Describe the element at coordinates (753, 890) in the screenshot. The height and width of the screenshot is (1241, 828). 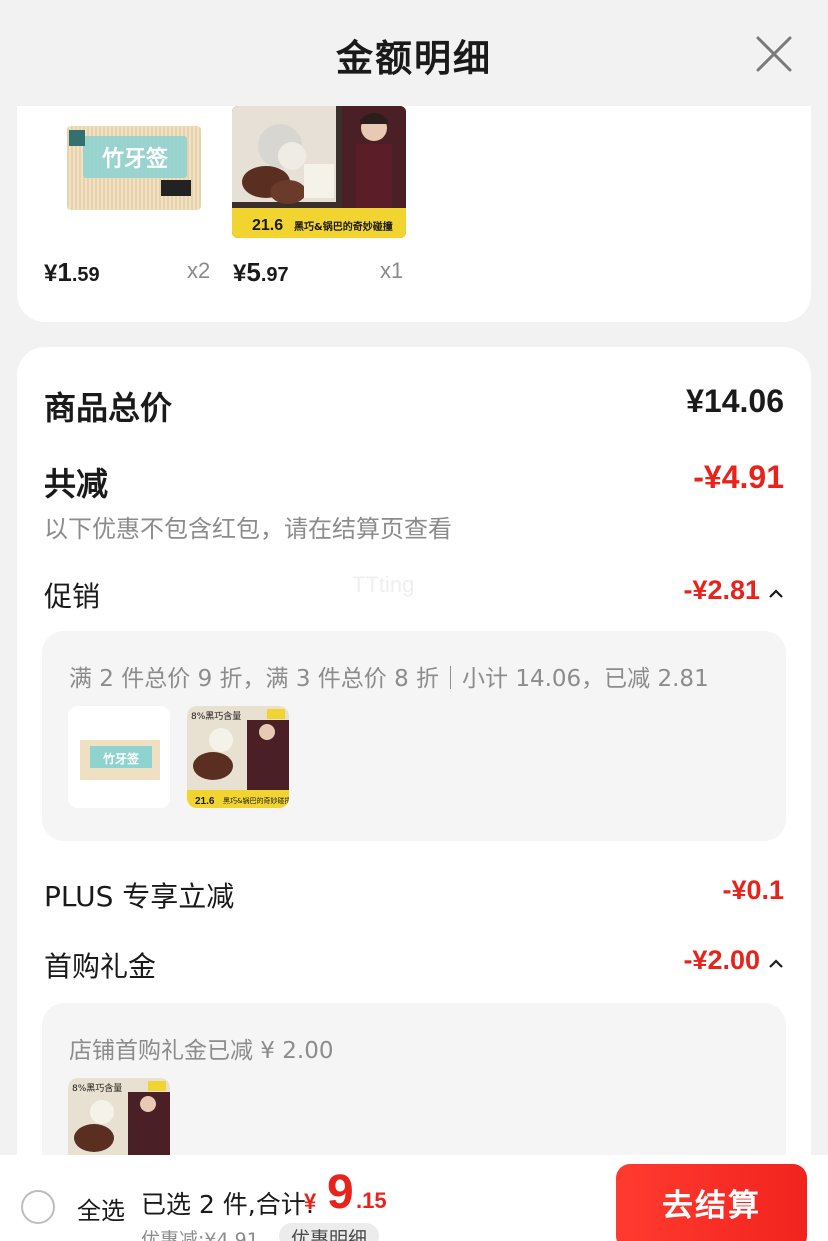
I see `plus-value: -¥0.1` at that location.